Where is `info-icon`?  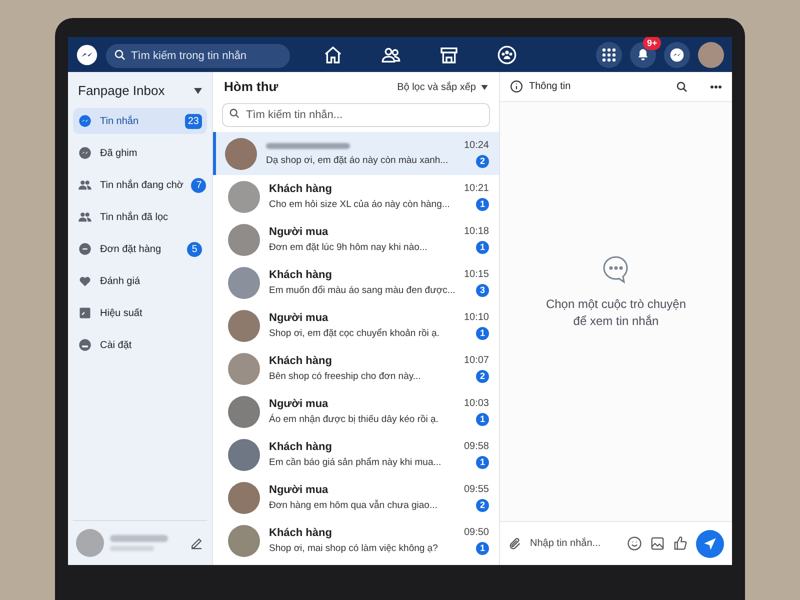 info-icon is located at coordinates (516, 86).